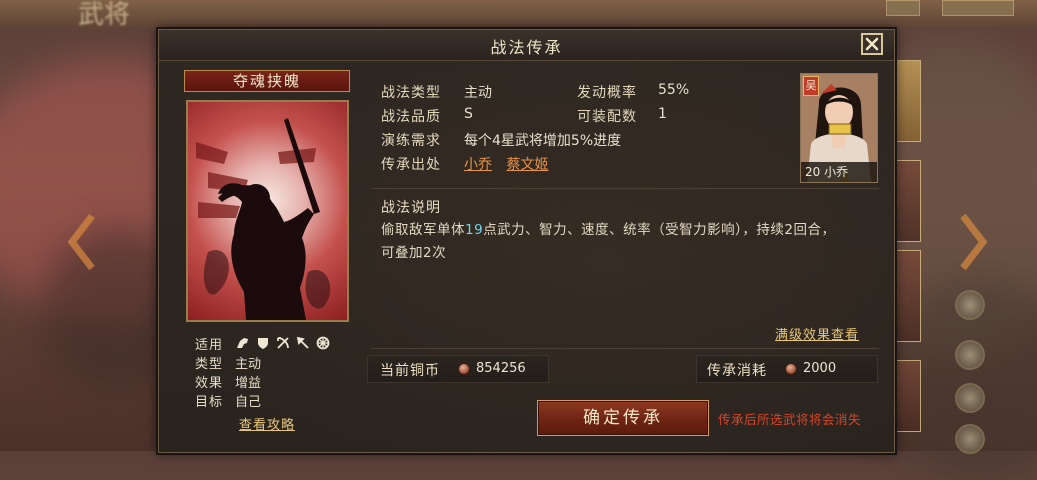 The height and width of the screenshot is (480, 1037). I want to click on cost-bar: 传承消耗 2000, so click(787, 369).